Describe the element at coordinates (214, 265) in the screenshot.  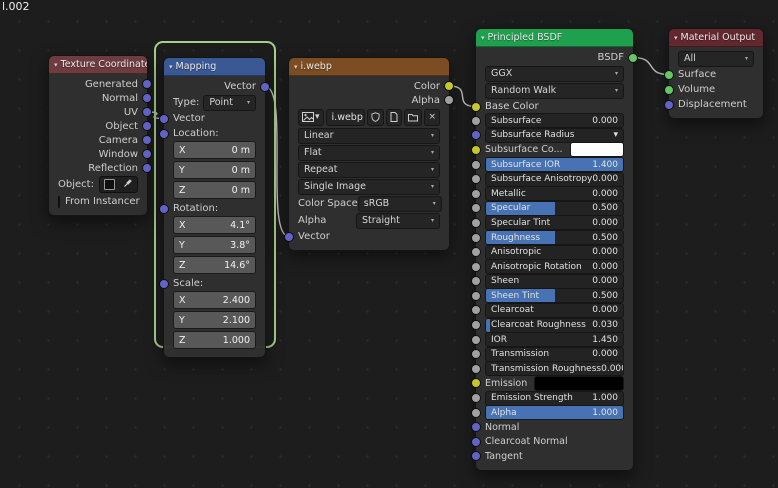
I see `rotation-z-field: Z 14.6°` at that location.